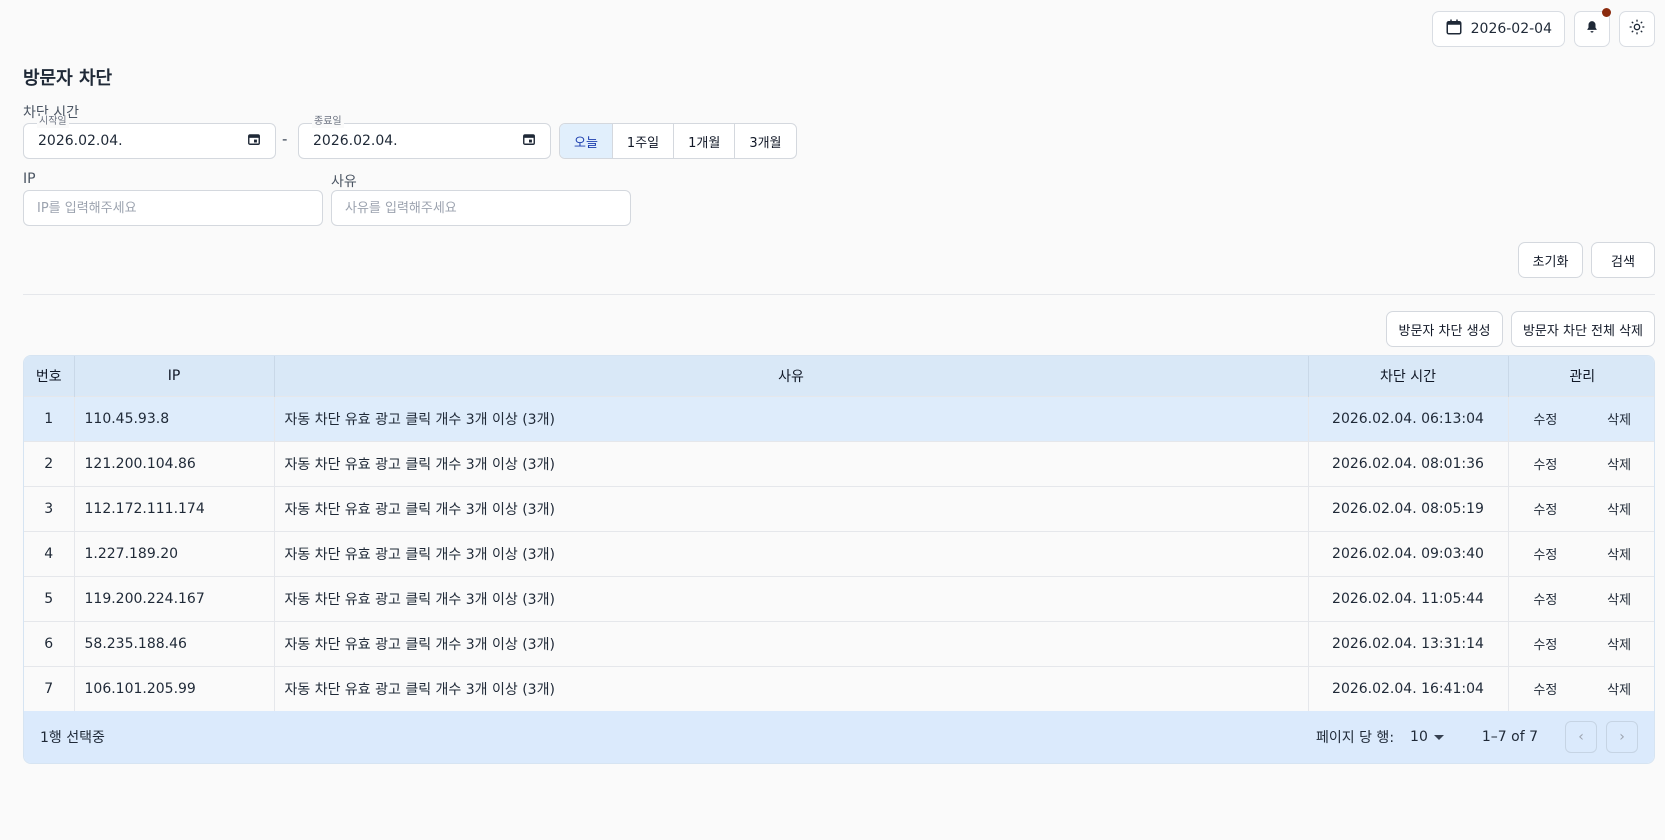  I want to click on top-bar: 2026-02-04, so click(1543, 27).